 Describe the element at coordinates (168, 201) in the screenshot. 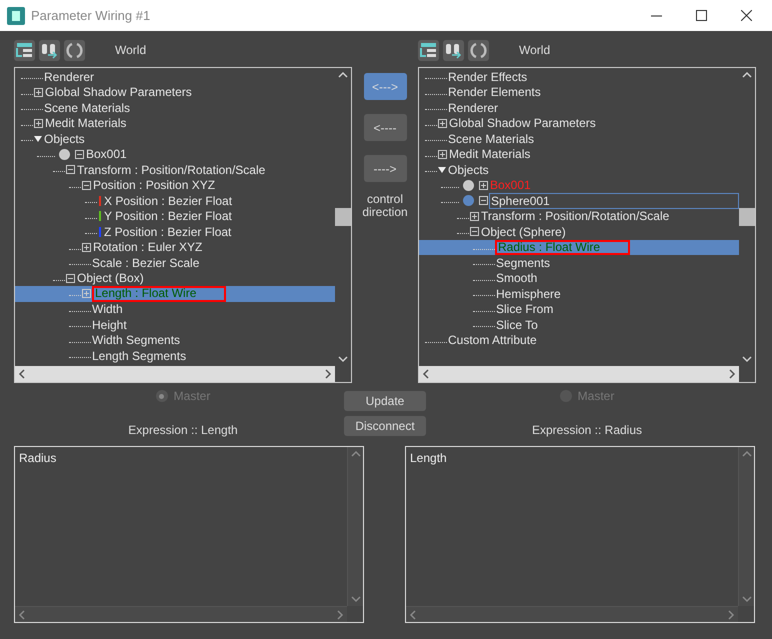

I see `tree-item: X Position : Bezier Float` at that location.